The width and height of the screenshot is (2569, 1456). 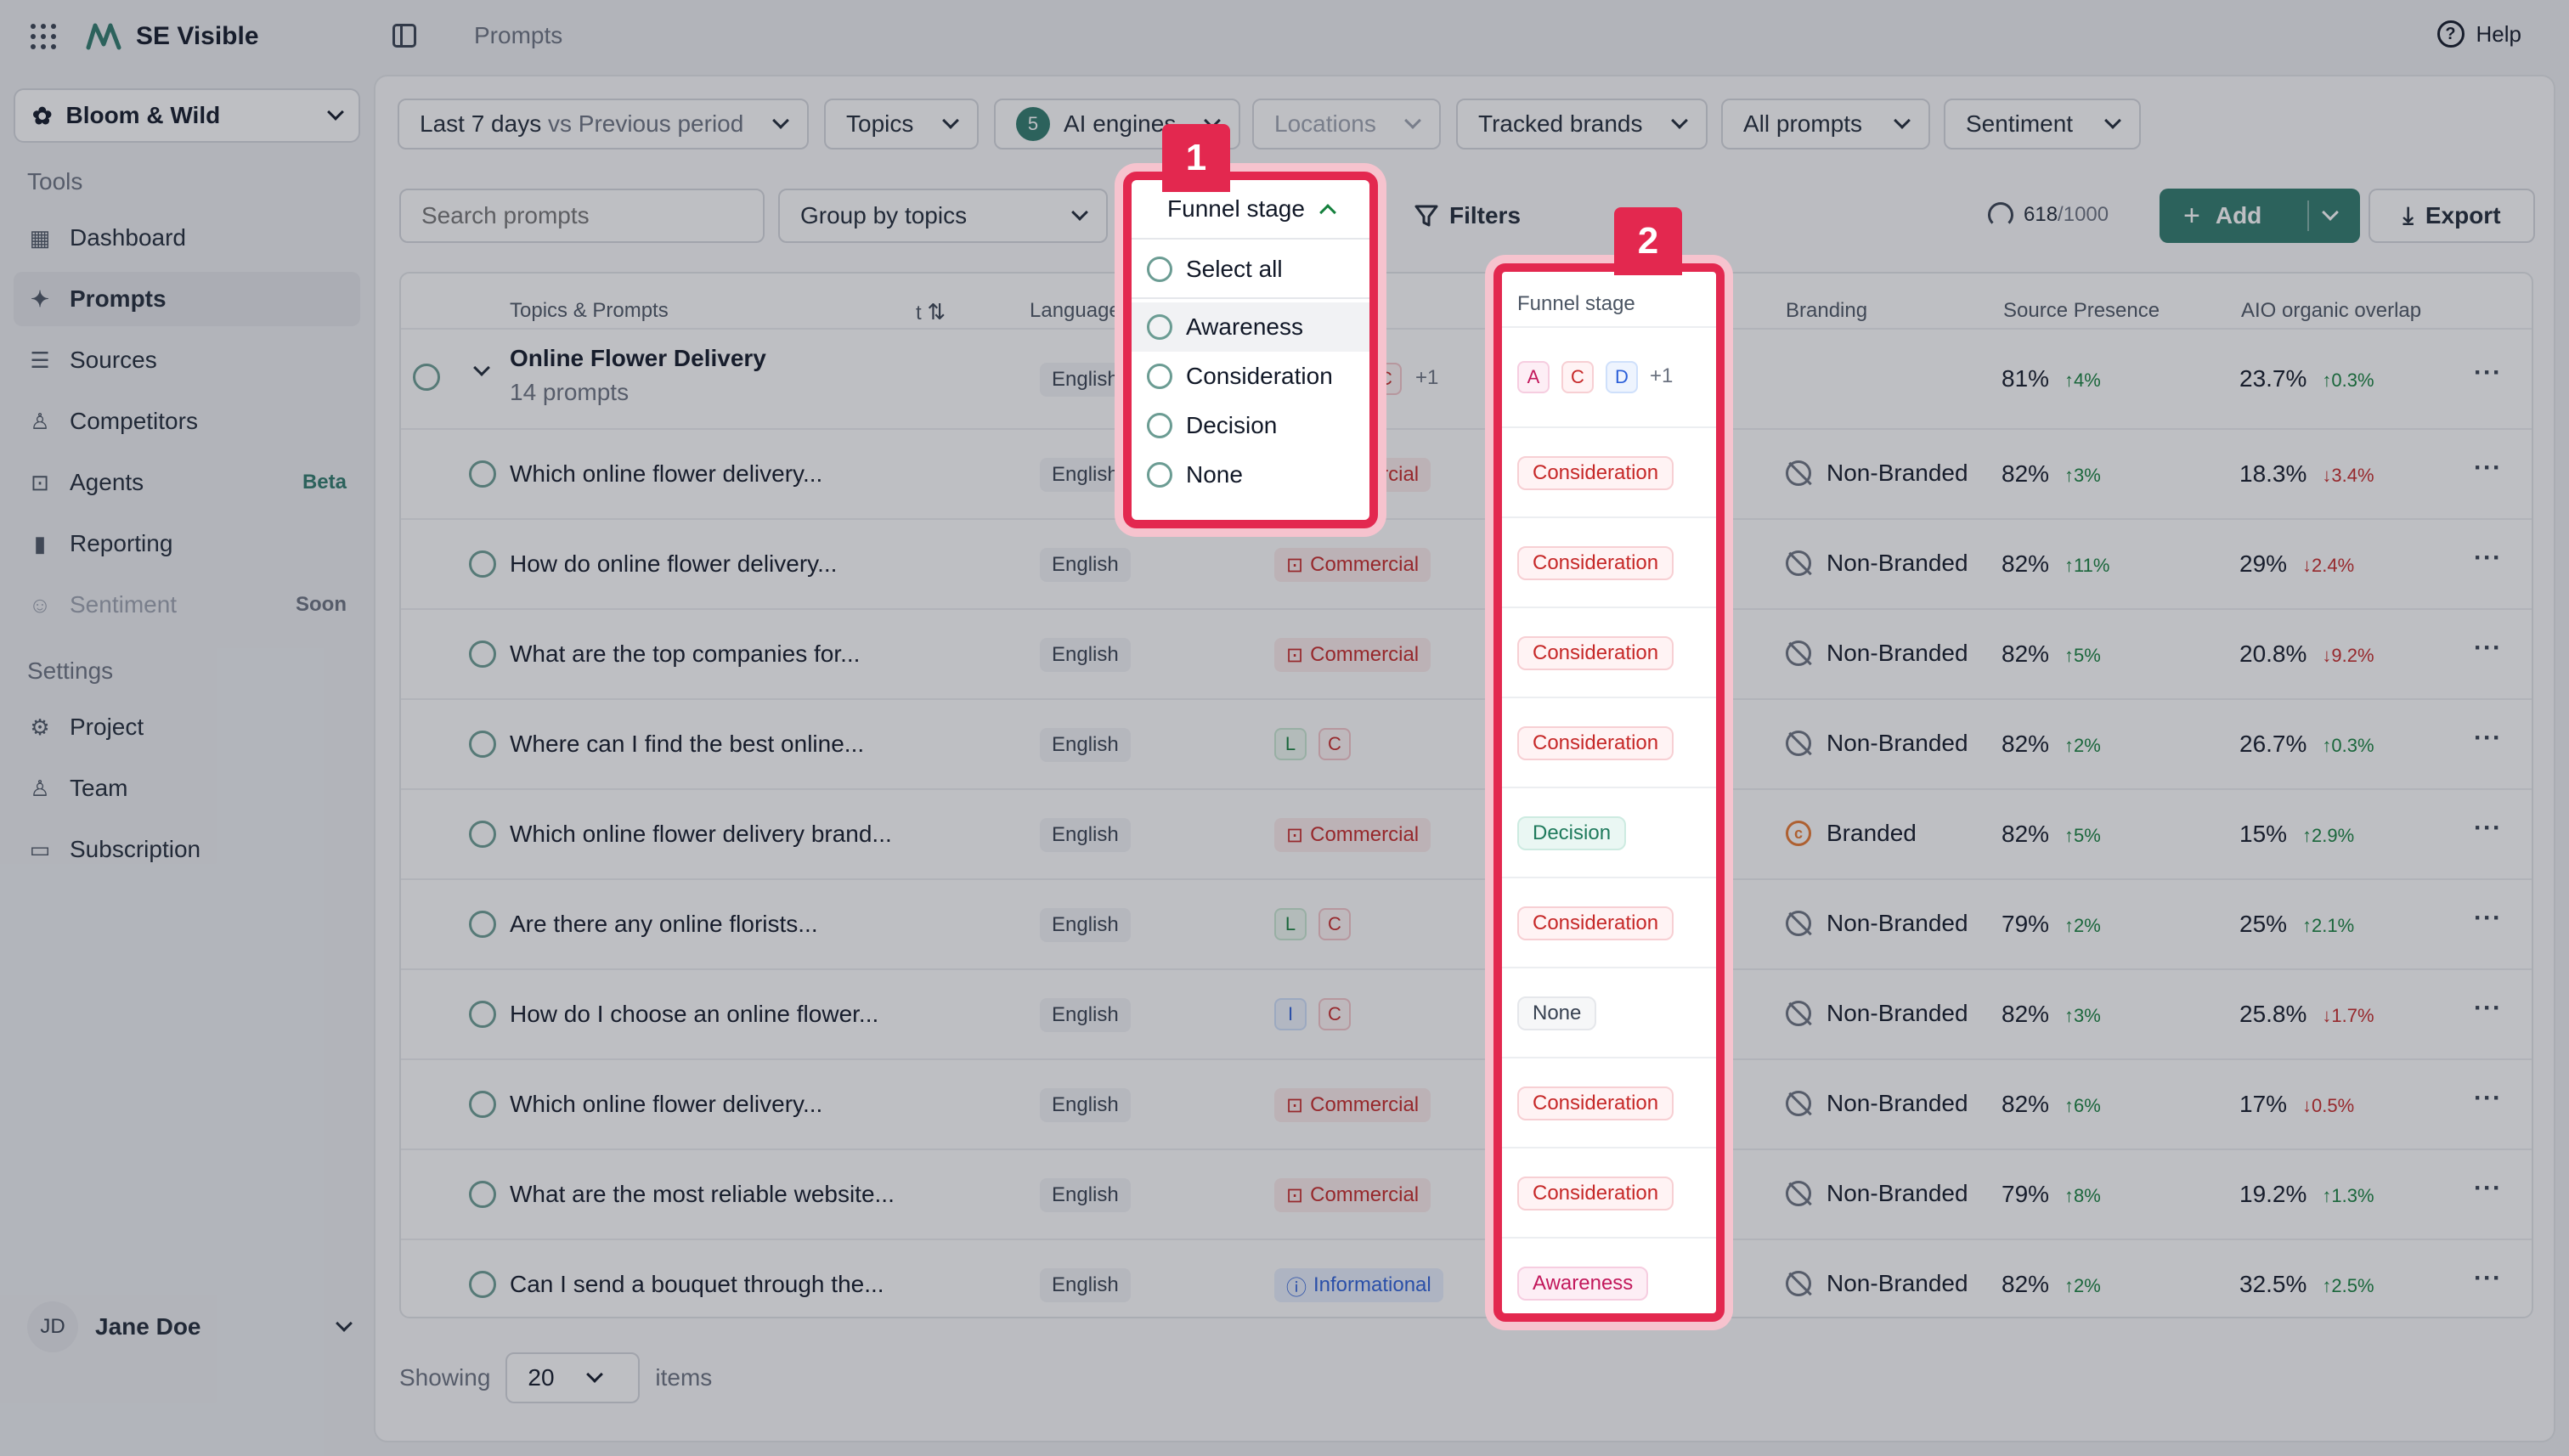 I want to click on funnel-stage-label: Funnel stage, so click(x=1236, y=208).